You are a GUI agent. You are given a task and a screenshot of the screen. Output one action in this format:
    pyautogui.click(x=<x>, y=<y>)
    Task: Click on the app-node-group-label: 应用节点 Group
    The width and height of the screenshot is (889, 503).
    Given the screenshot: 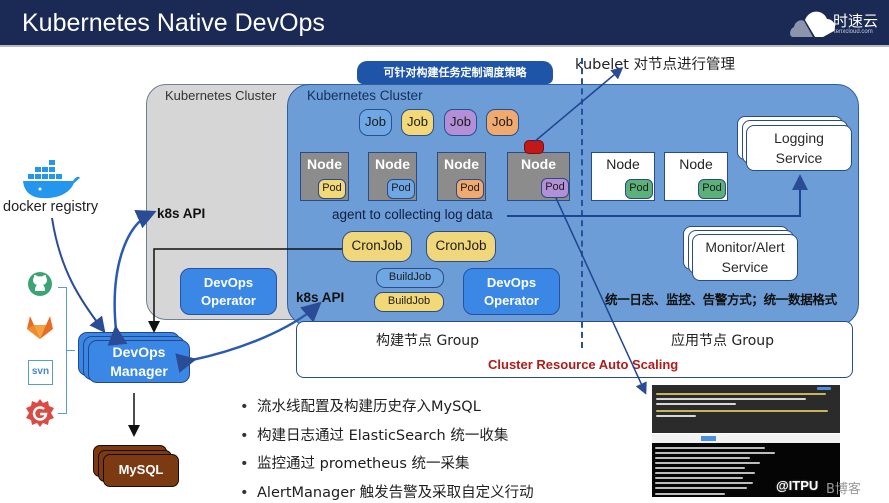 What is the action you would take?
    pyautogui.click(x=723, y=341)
    